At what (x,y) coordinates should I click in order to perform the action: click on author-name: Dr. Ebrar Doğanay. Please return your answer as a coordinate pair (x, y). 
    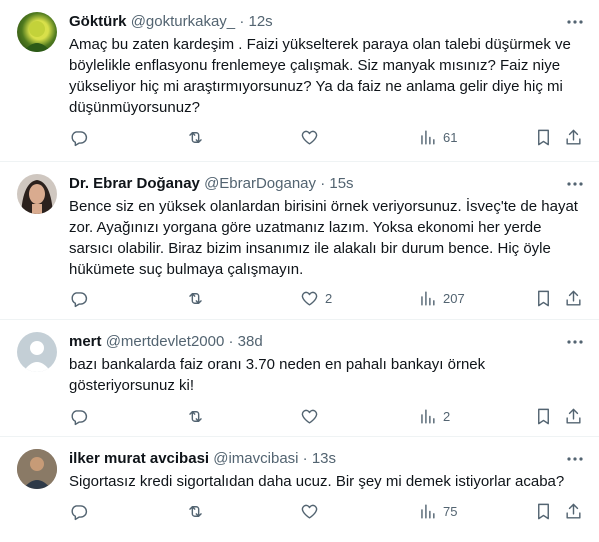
    Looking at the image, I should click on (134, 183).